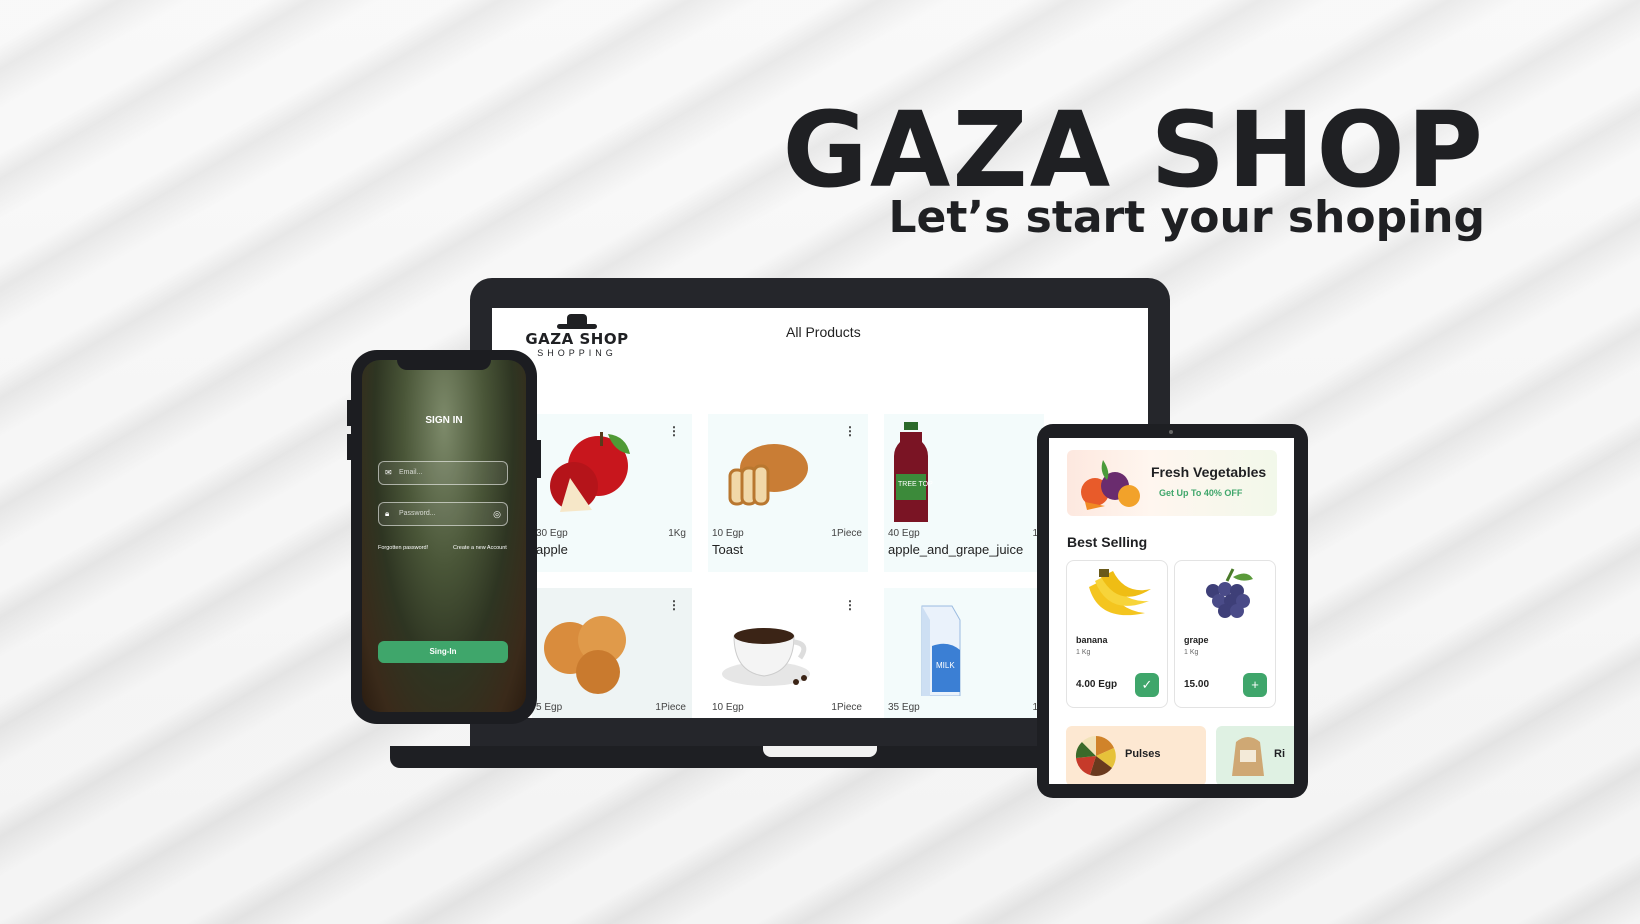 The height and width of the screenshot is (924, 1640). What do you see at coordinates (1097, 684) in the screenshot?
I see `product-price: 4.00 Egp` at bounding box center [1097, 684].